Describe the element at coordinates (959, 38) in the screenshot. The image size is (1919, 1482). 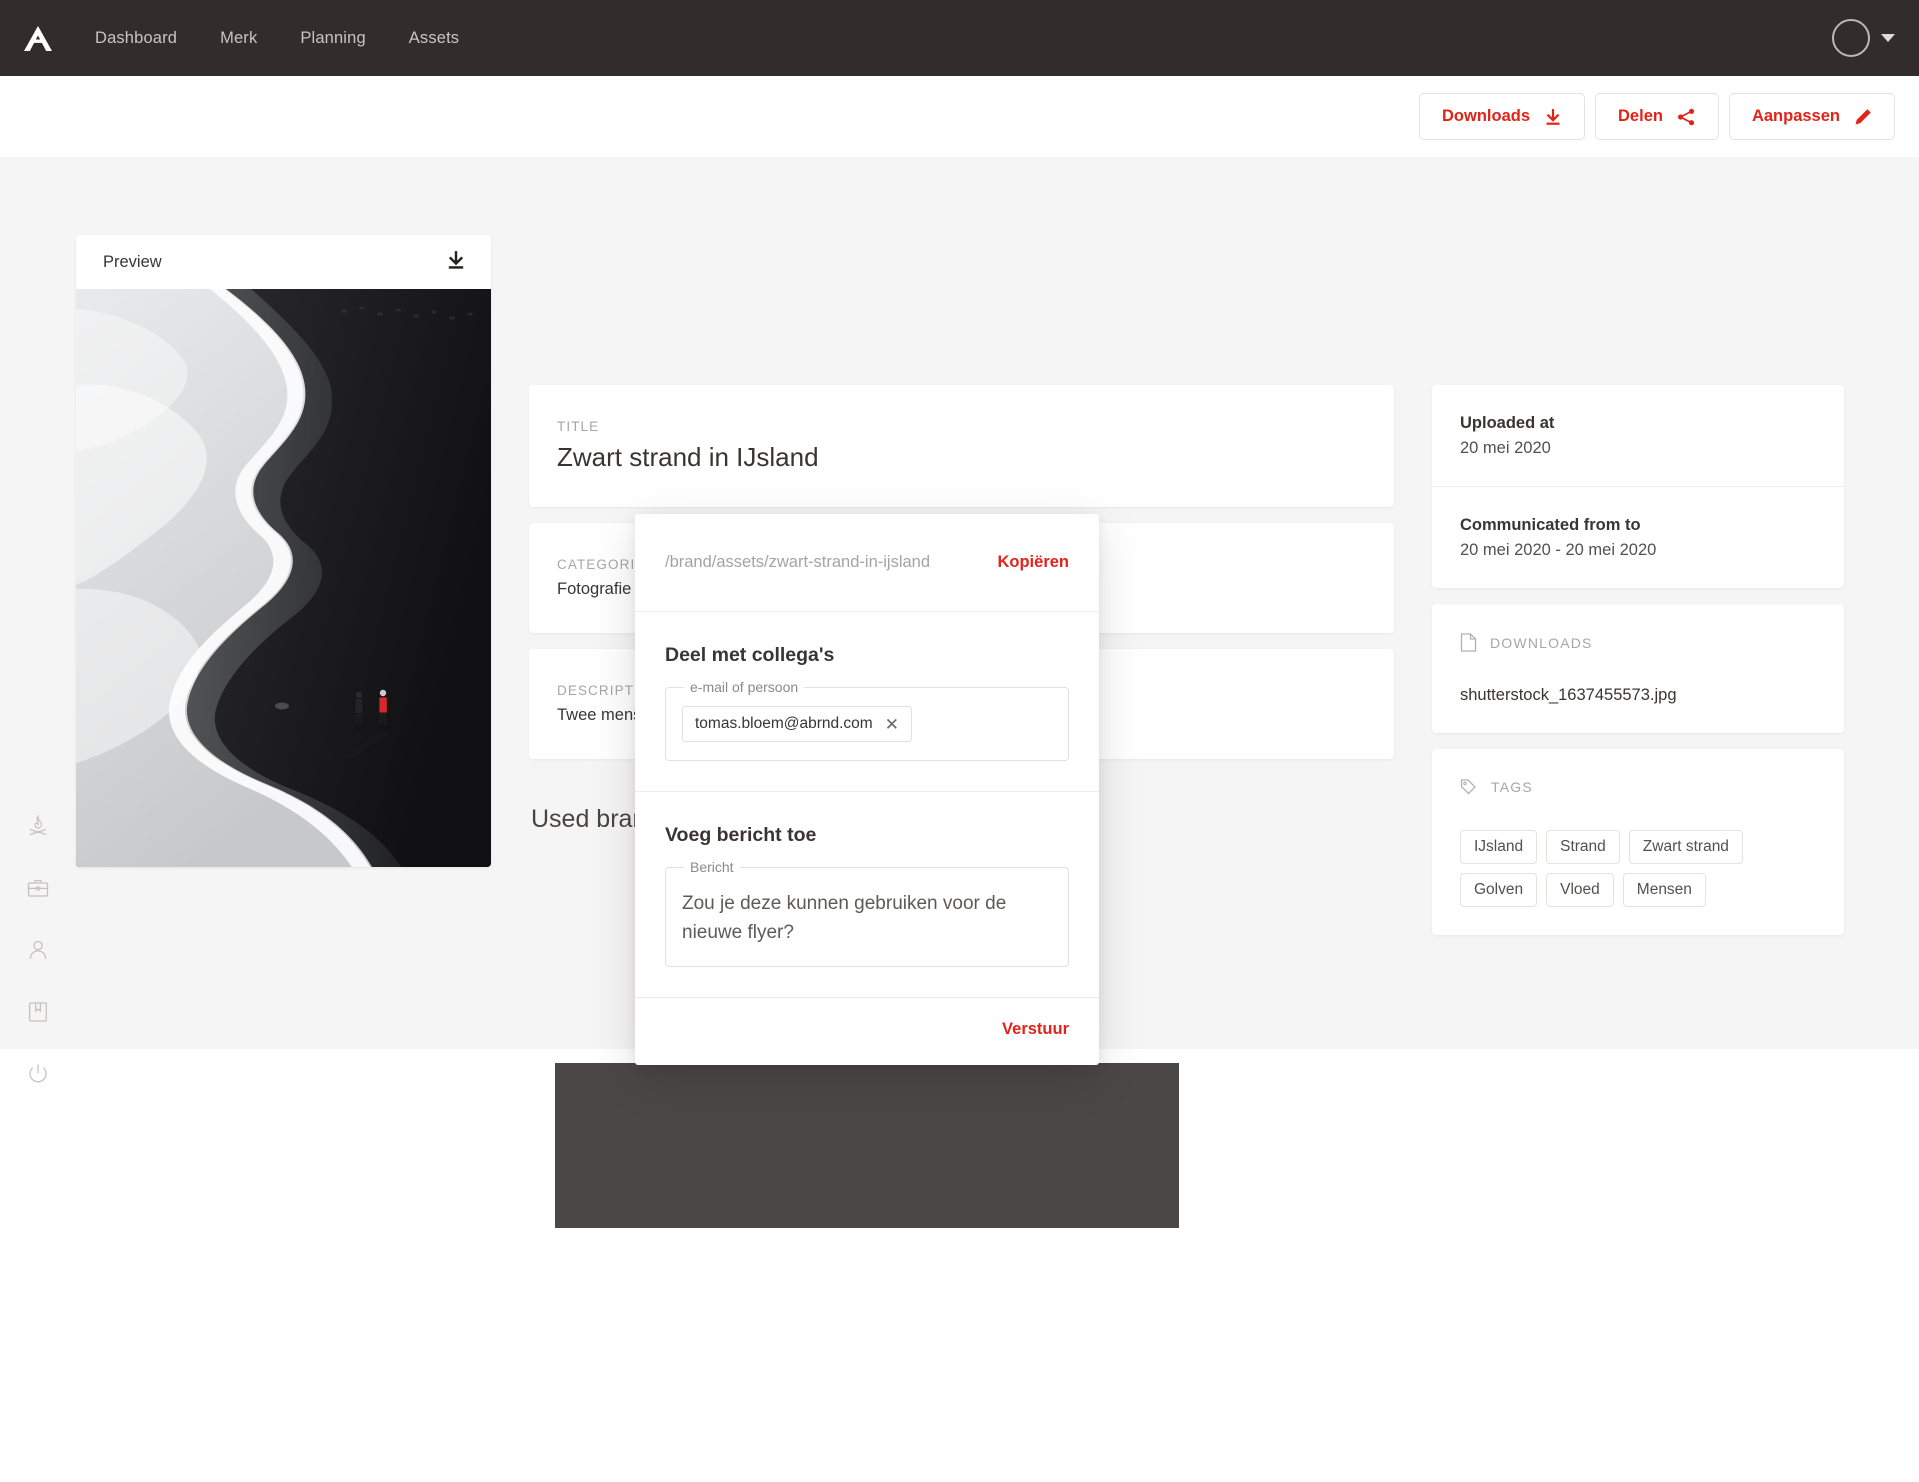
I see `top-navigation-bar: Dashboard Merk Planning Assets` at that location.